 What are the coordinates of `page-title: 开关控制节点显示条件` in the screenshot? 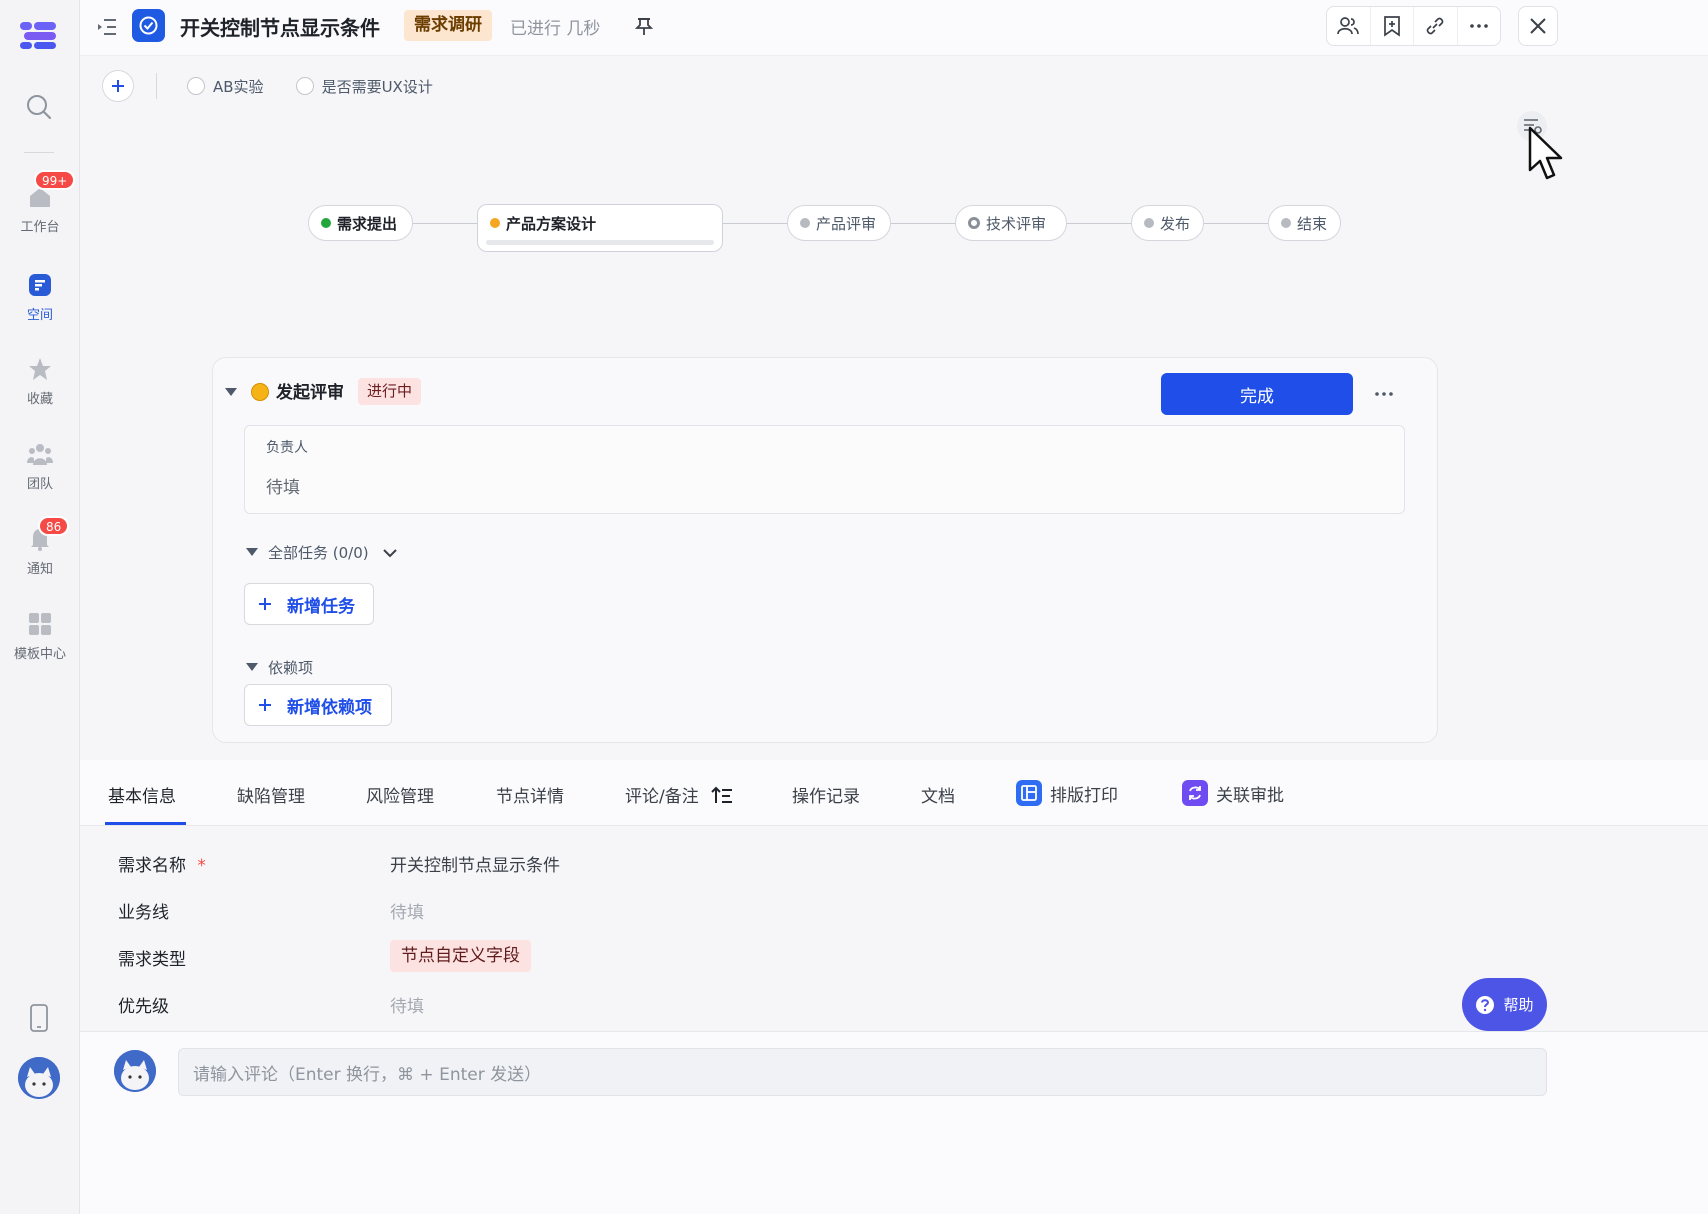 It's located at (280, 28).